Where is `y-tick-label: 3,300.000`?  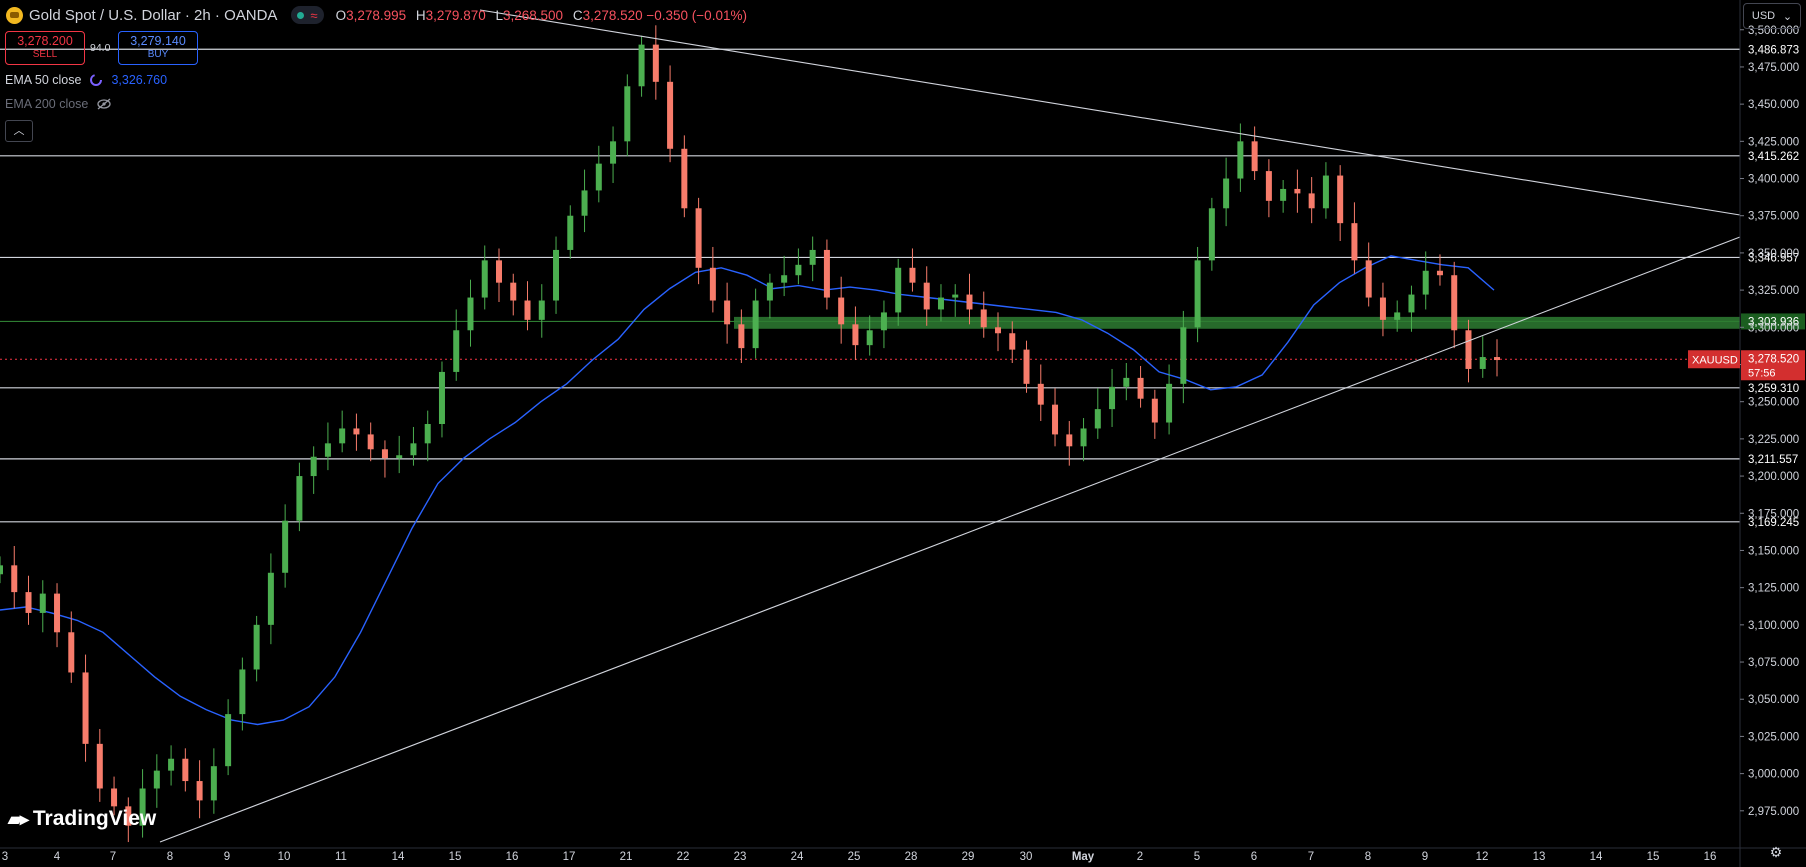
y-tick-label: 3,300.000 is located at coordinates (1773, 328).